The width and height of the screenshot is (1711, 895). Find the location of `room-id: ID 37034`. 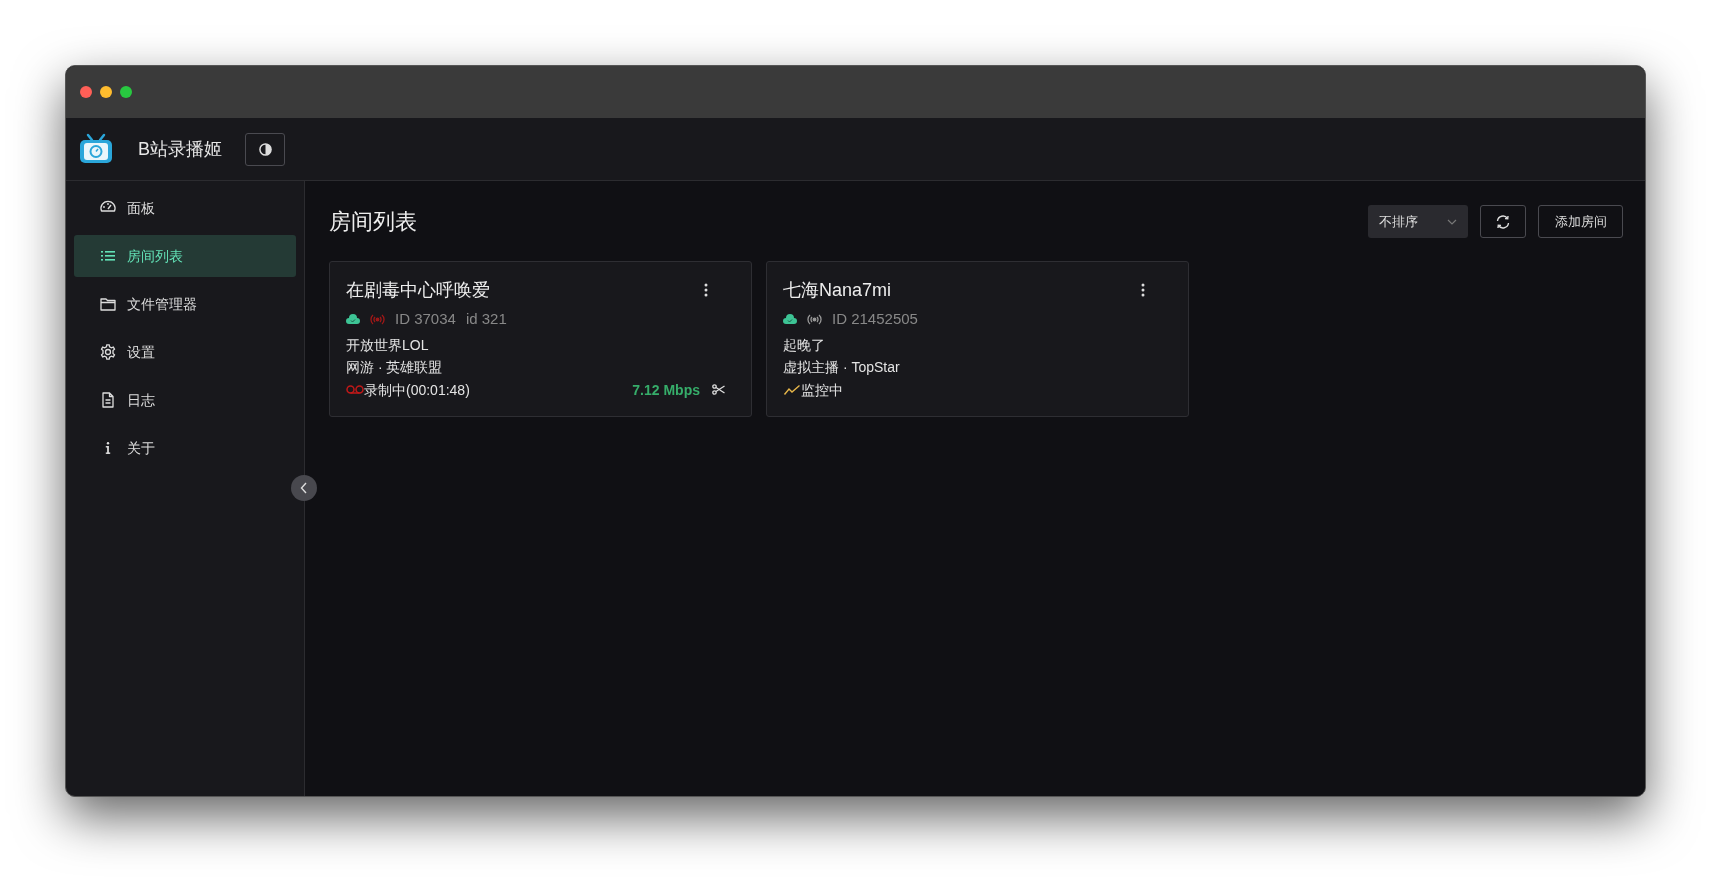

room-id: ID 37034 is located at coordinates (425, 319).